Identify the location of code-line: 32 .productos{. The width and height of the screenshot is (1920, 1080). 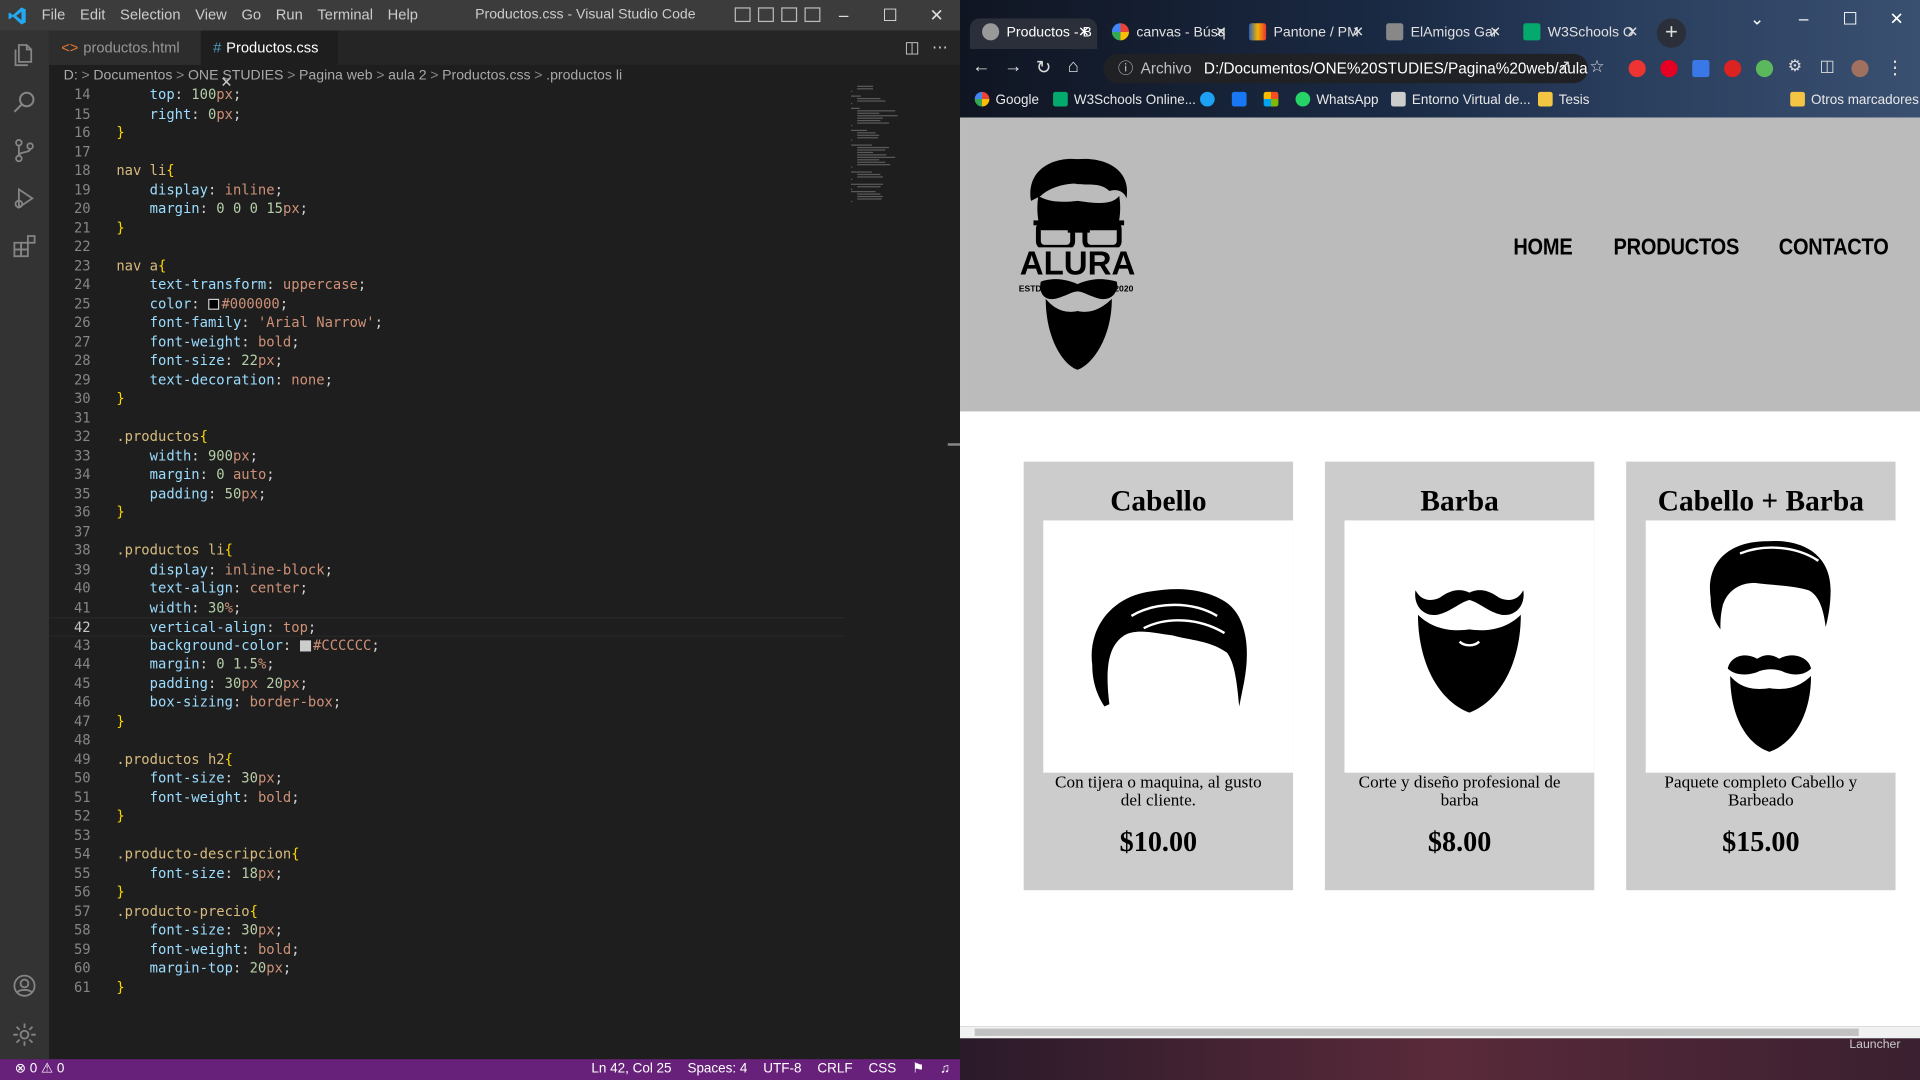
(447, 436).